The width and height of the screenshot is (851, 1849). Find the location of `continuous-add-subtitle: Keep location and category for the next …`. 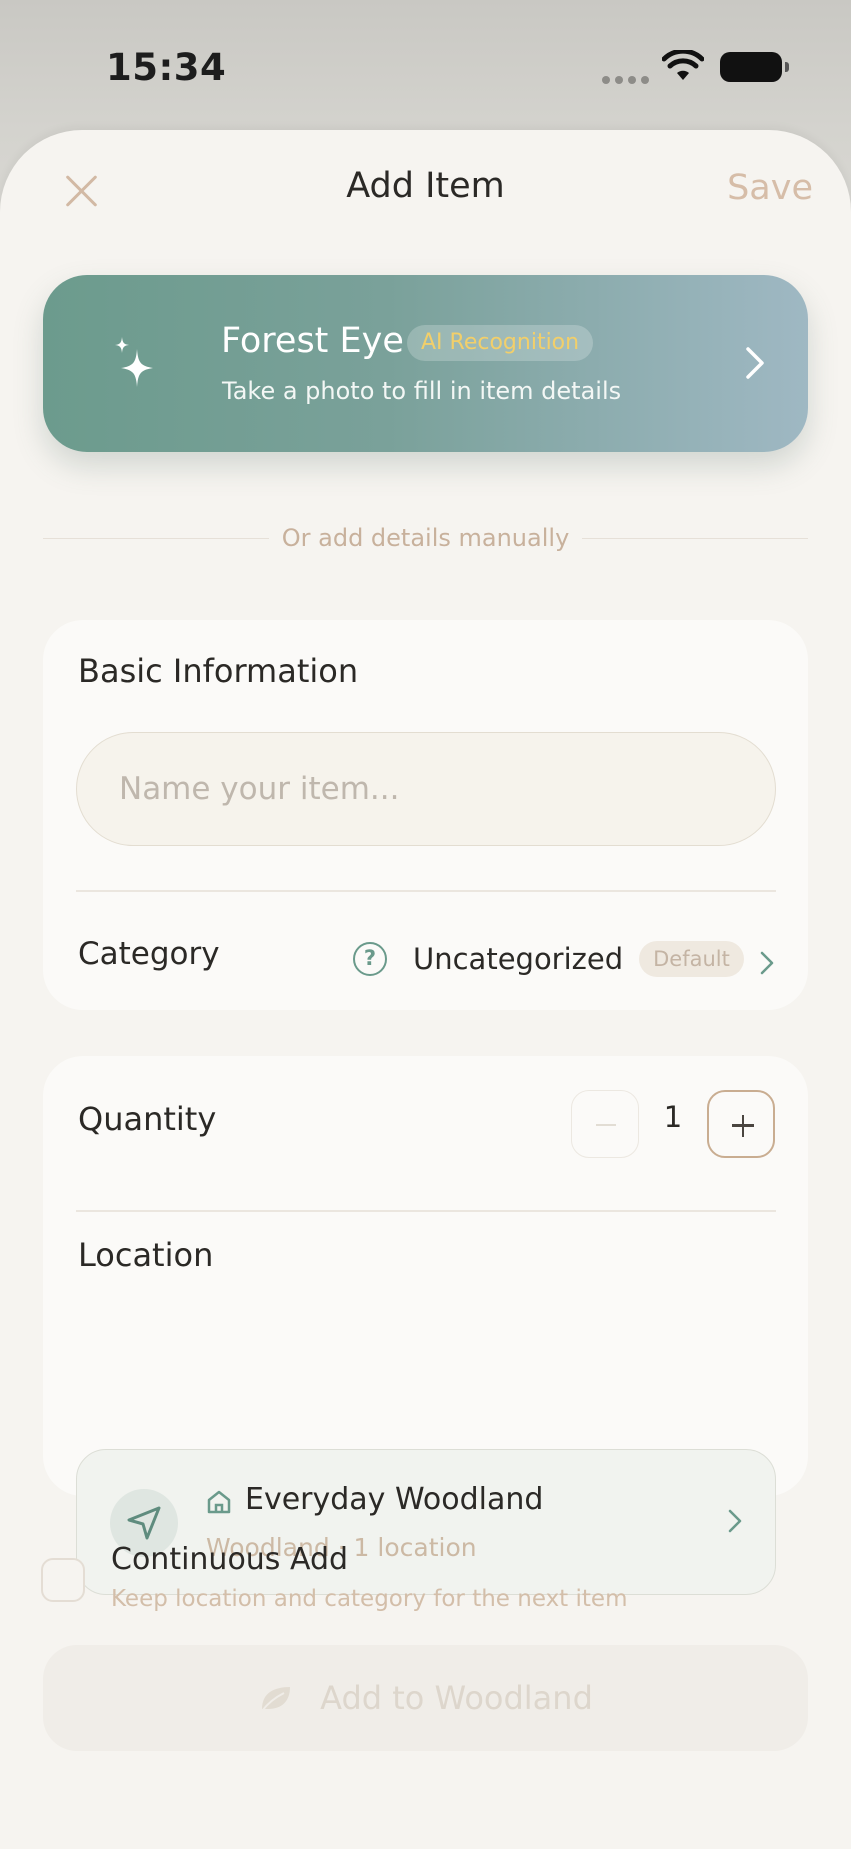

continuous-add-subtitle: Keep location and category for the next … is located at coordinates (369, 1599).